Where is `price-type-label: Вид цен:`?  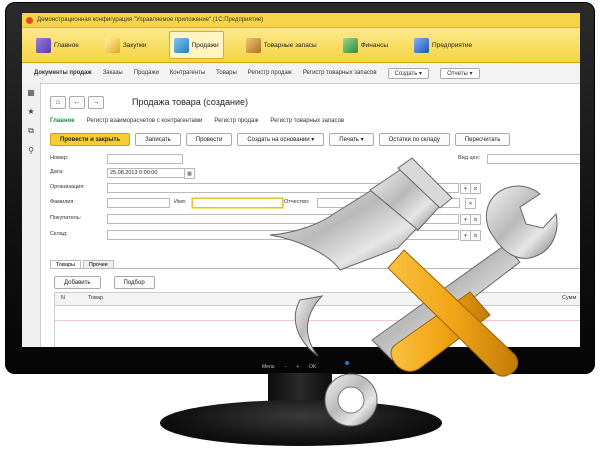 price-type-label: Вид цен: is located at coordinates (469, 158).